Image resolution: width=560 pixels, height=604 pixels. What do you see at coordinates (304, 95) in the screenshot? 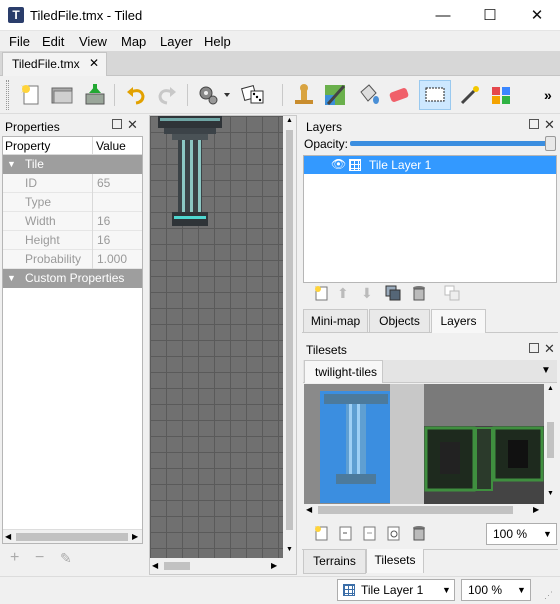
I see `stamp-brush-icon` at bounding box center [304, 95].